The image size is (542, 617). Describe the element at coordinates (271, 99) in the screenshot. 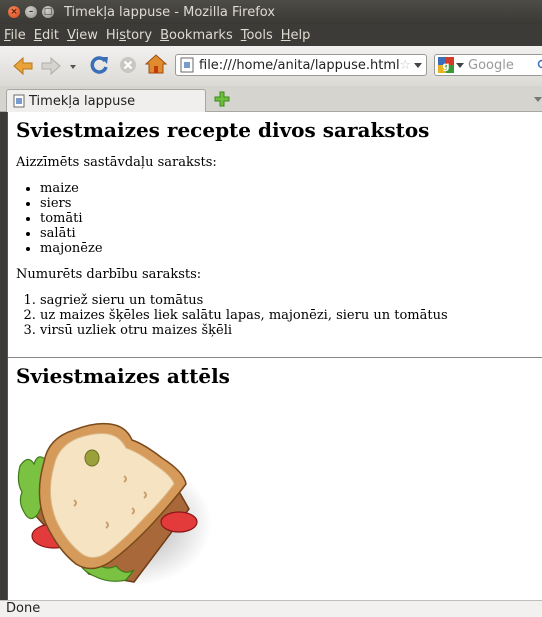

I see `tab-bar: Timekļa lappuse` at that location.